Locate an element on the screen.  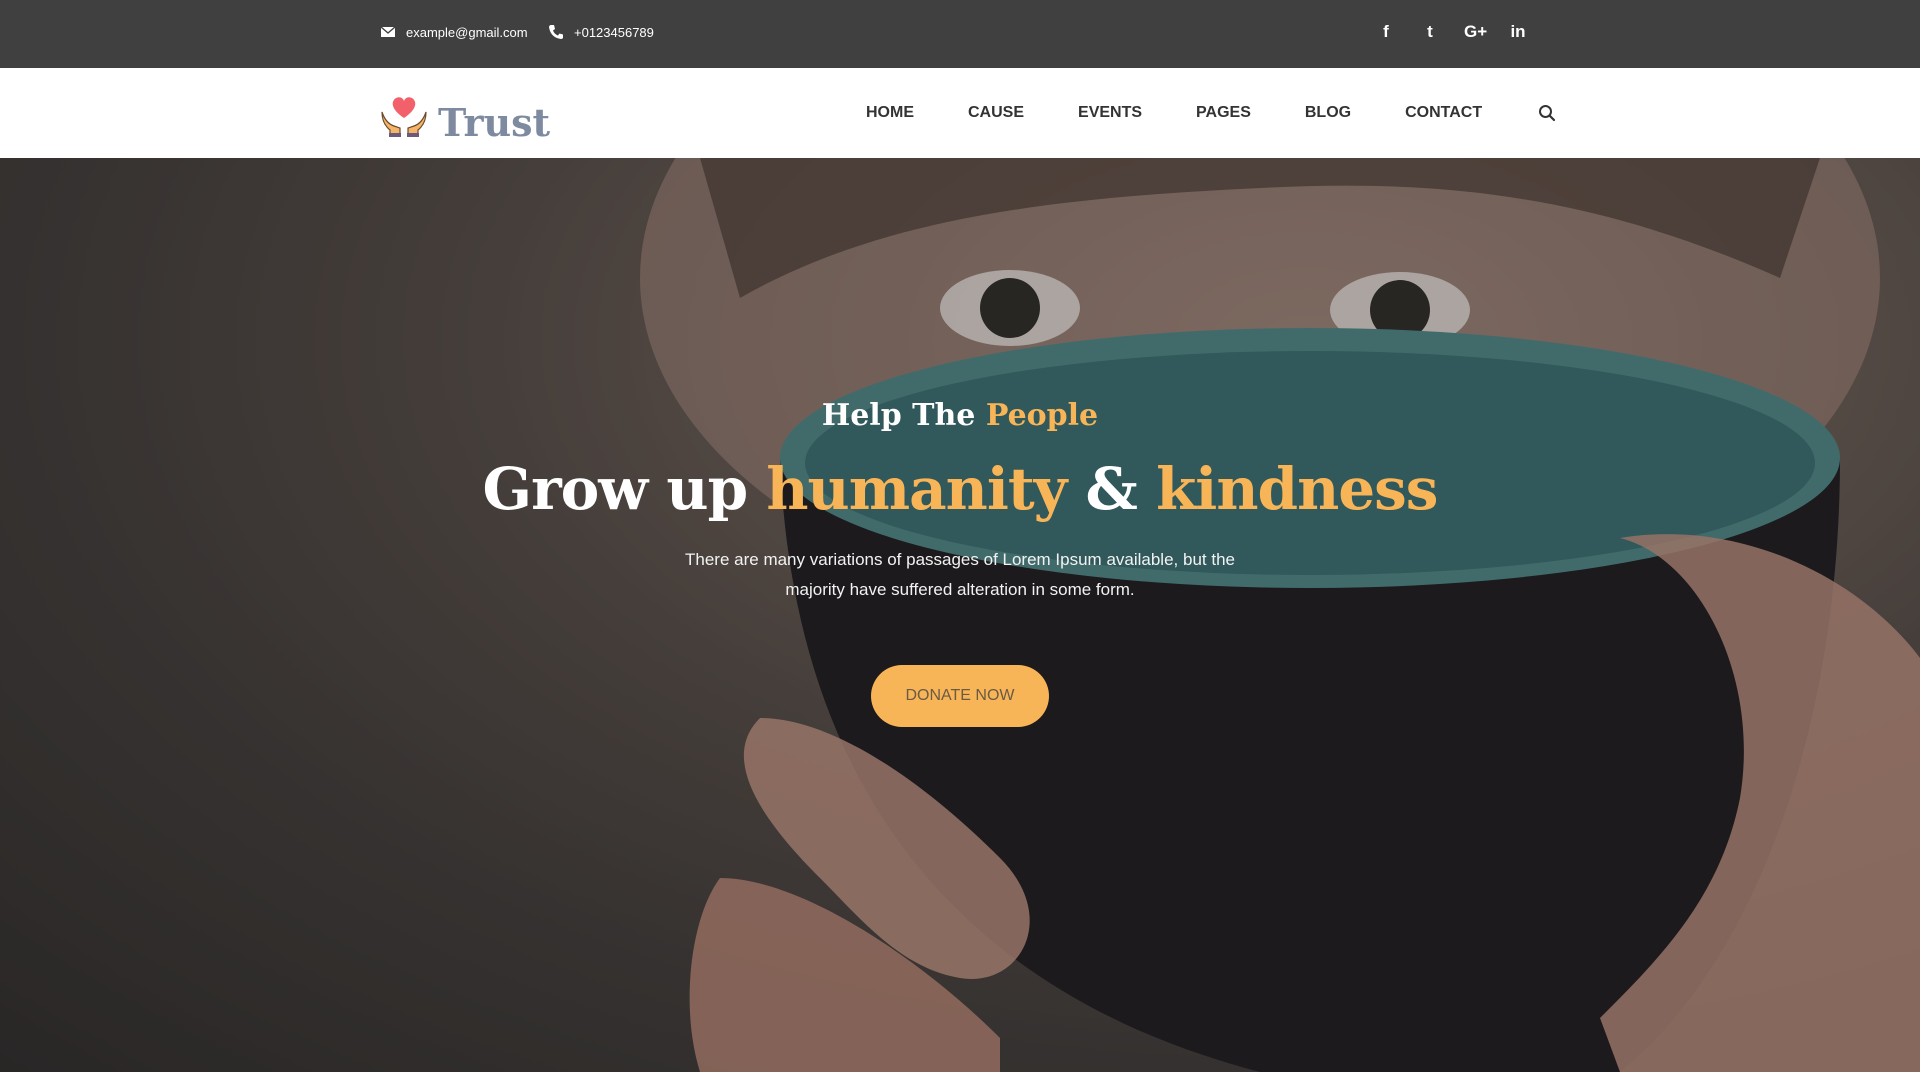
envelope-icon is located at coordinates (388, 31).